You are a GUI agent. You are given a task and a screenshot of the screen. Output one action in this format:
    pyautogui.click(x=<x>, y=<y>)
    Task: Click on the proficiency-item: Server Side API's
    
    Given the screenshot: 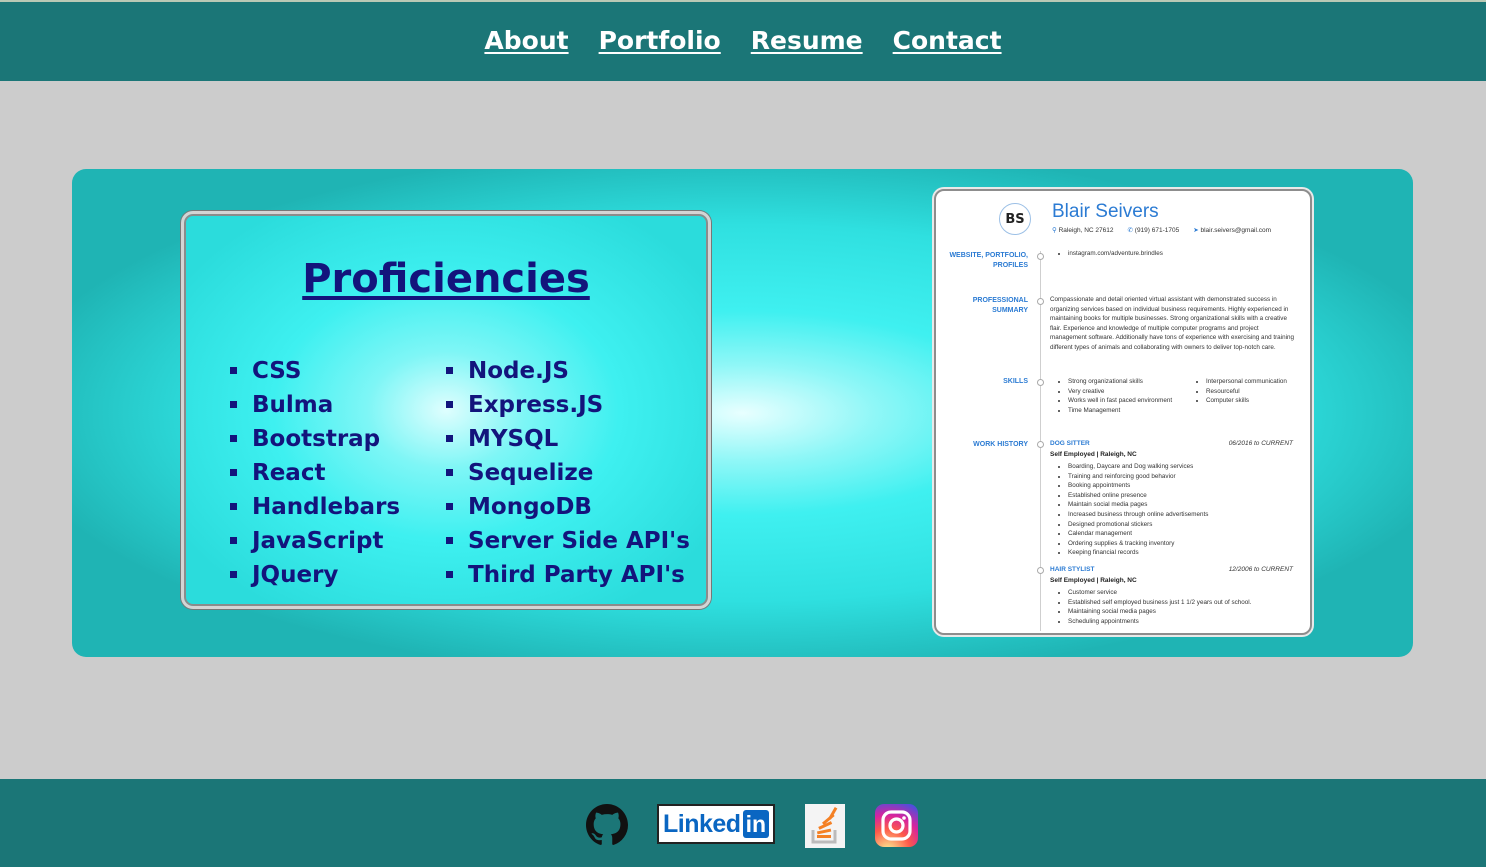 What is the action you would take?
    pyautogui.click(x=568, y=541)
    